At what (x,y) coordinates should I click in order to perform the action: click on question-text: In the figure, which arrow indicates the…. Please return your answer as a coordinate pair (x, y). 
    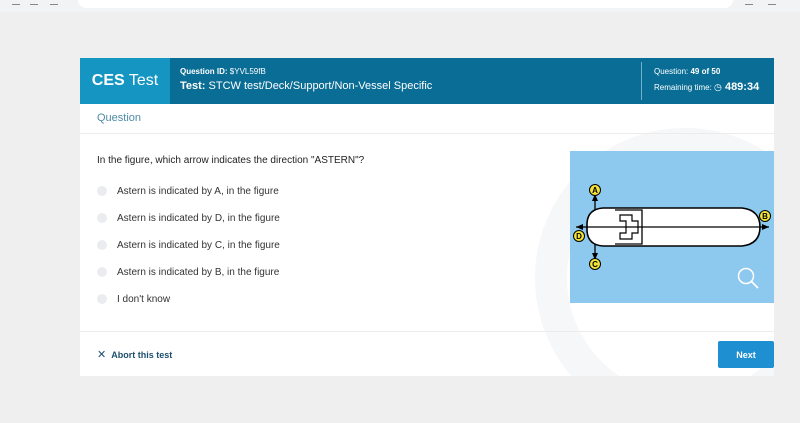
    Looking at the image, I should click on (231, 160).